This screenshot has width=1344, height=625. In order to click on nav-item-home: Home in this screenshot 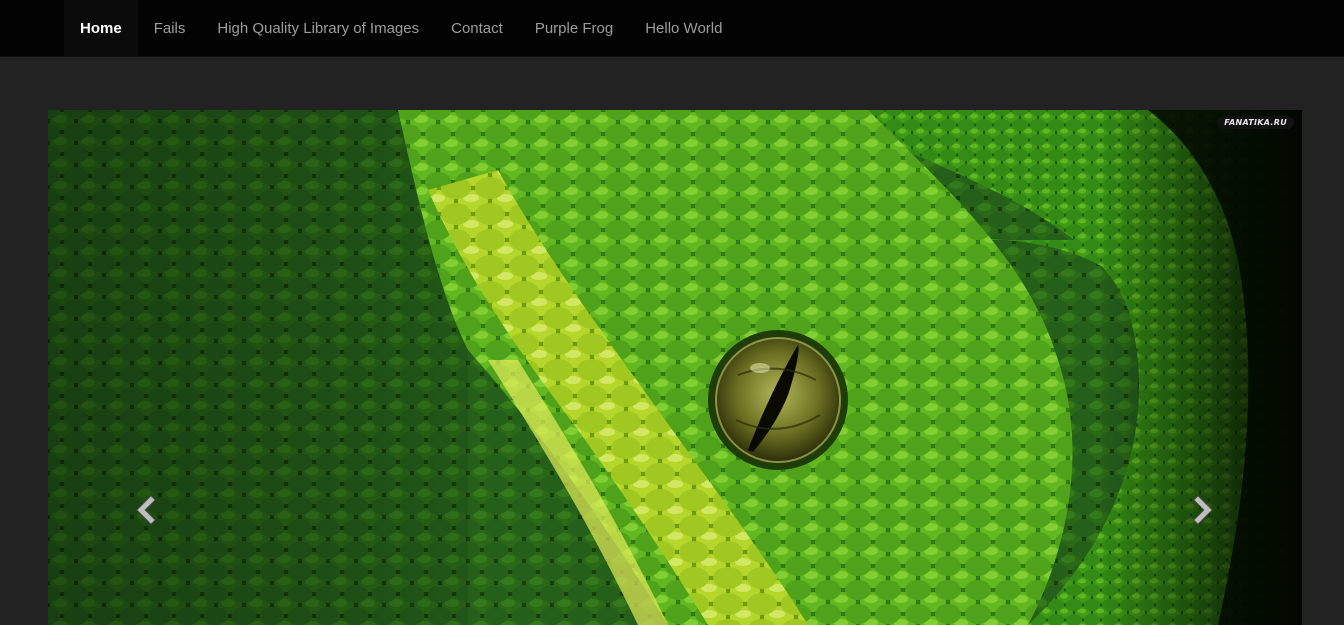, I will do `click(101, 28)`.